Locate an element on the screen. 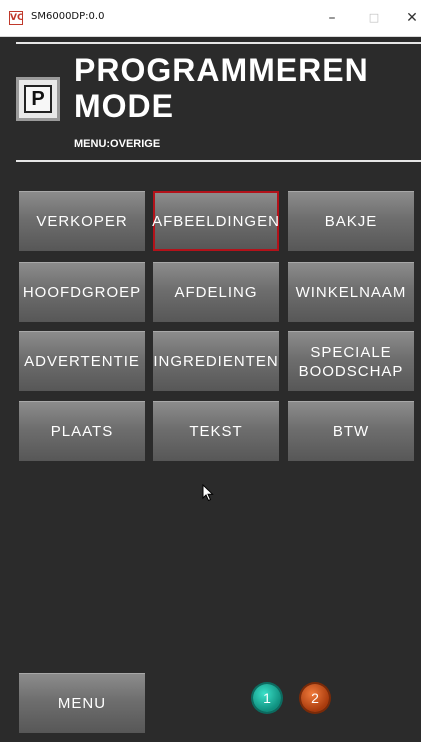  programming-logo-icon: P is located at coordinates (38, 99).